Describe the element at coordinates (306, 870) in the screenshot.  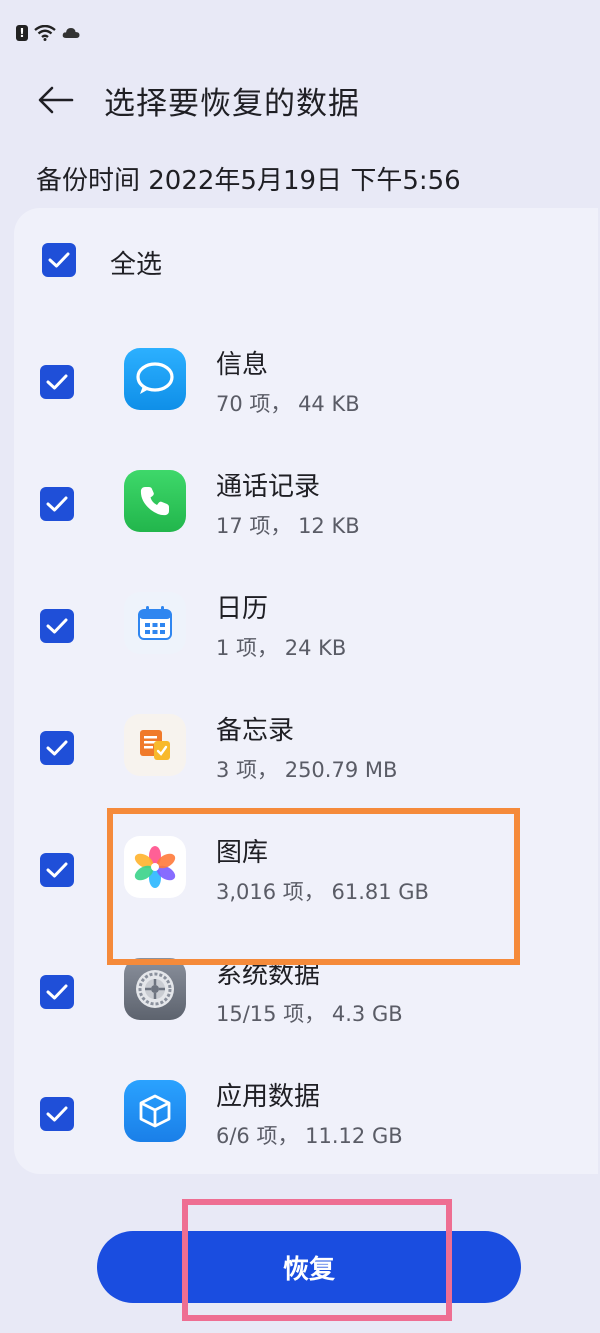
I see `list-item-gallery: 图库 3,016 项， 61.81 GB` at that location.